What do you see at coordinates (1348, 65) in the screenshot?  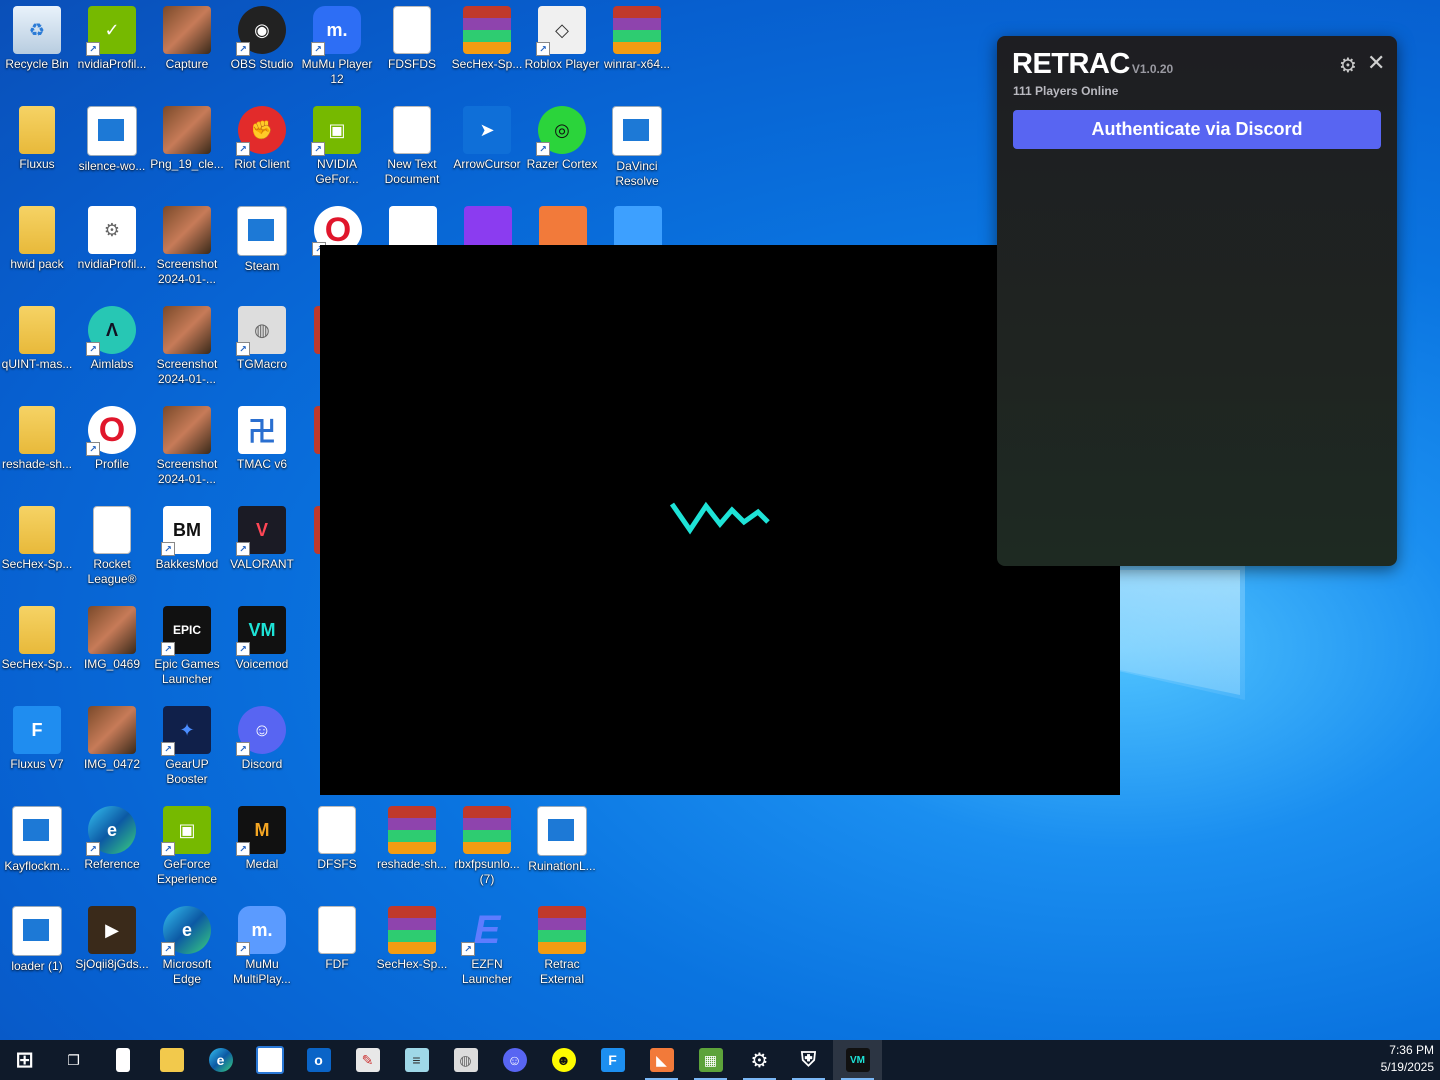 I see `gear-icon: ⚙` at bounding box center [1348, 65].